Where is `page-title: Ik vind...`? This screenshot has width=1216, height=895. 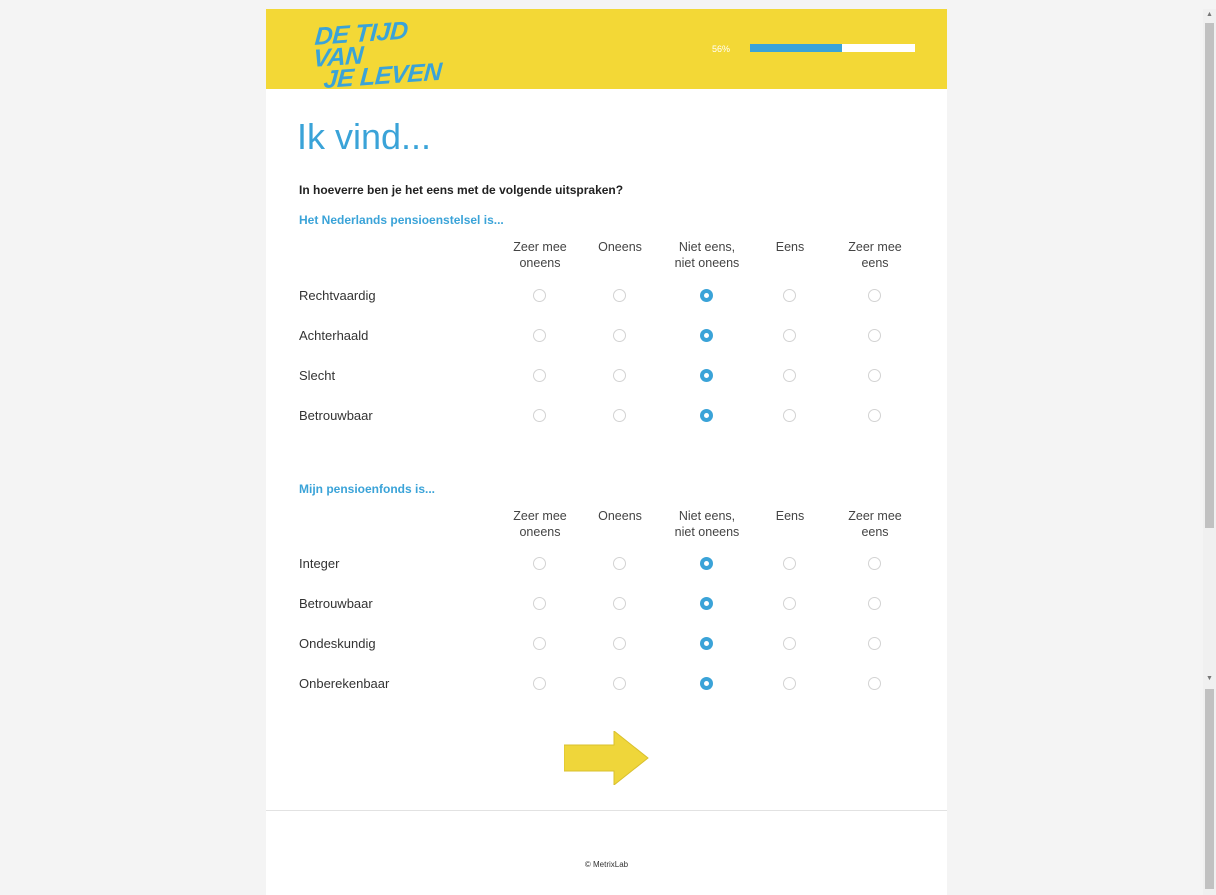 page-title: Ik vind... is located at coordinates (364, 136).